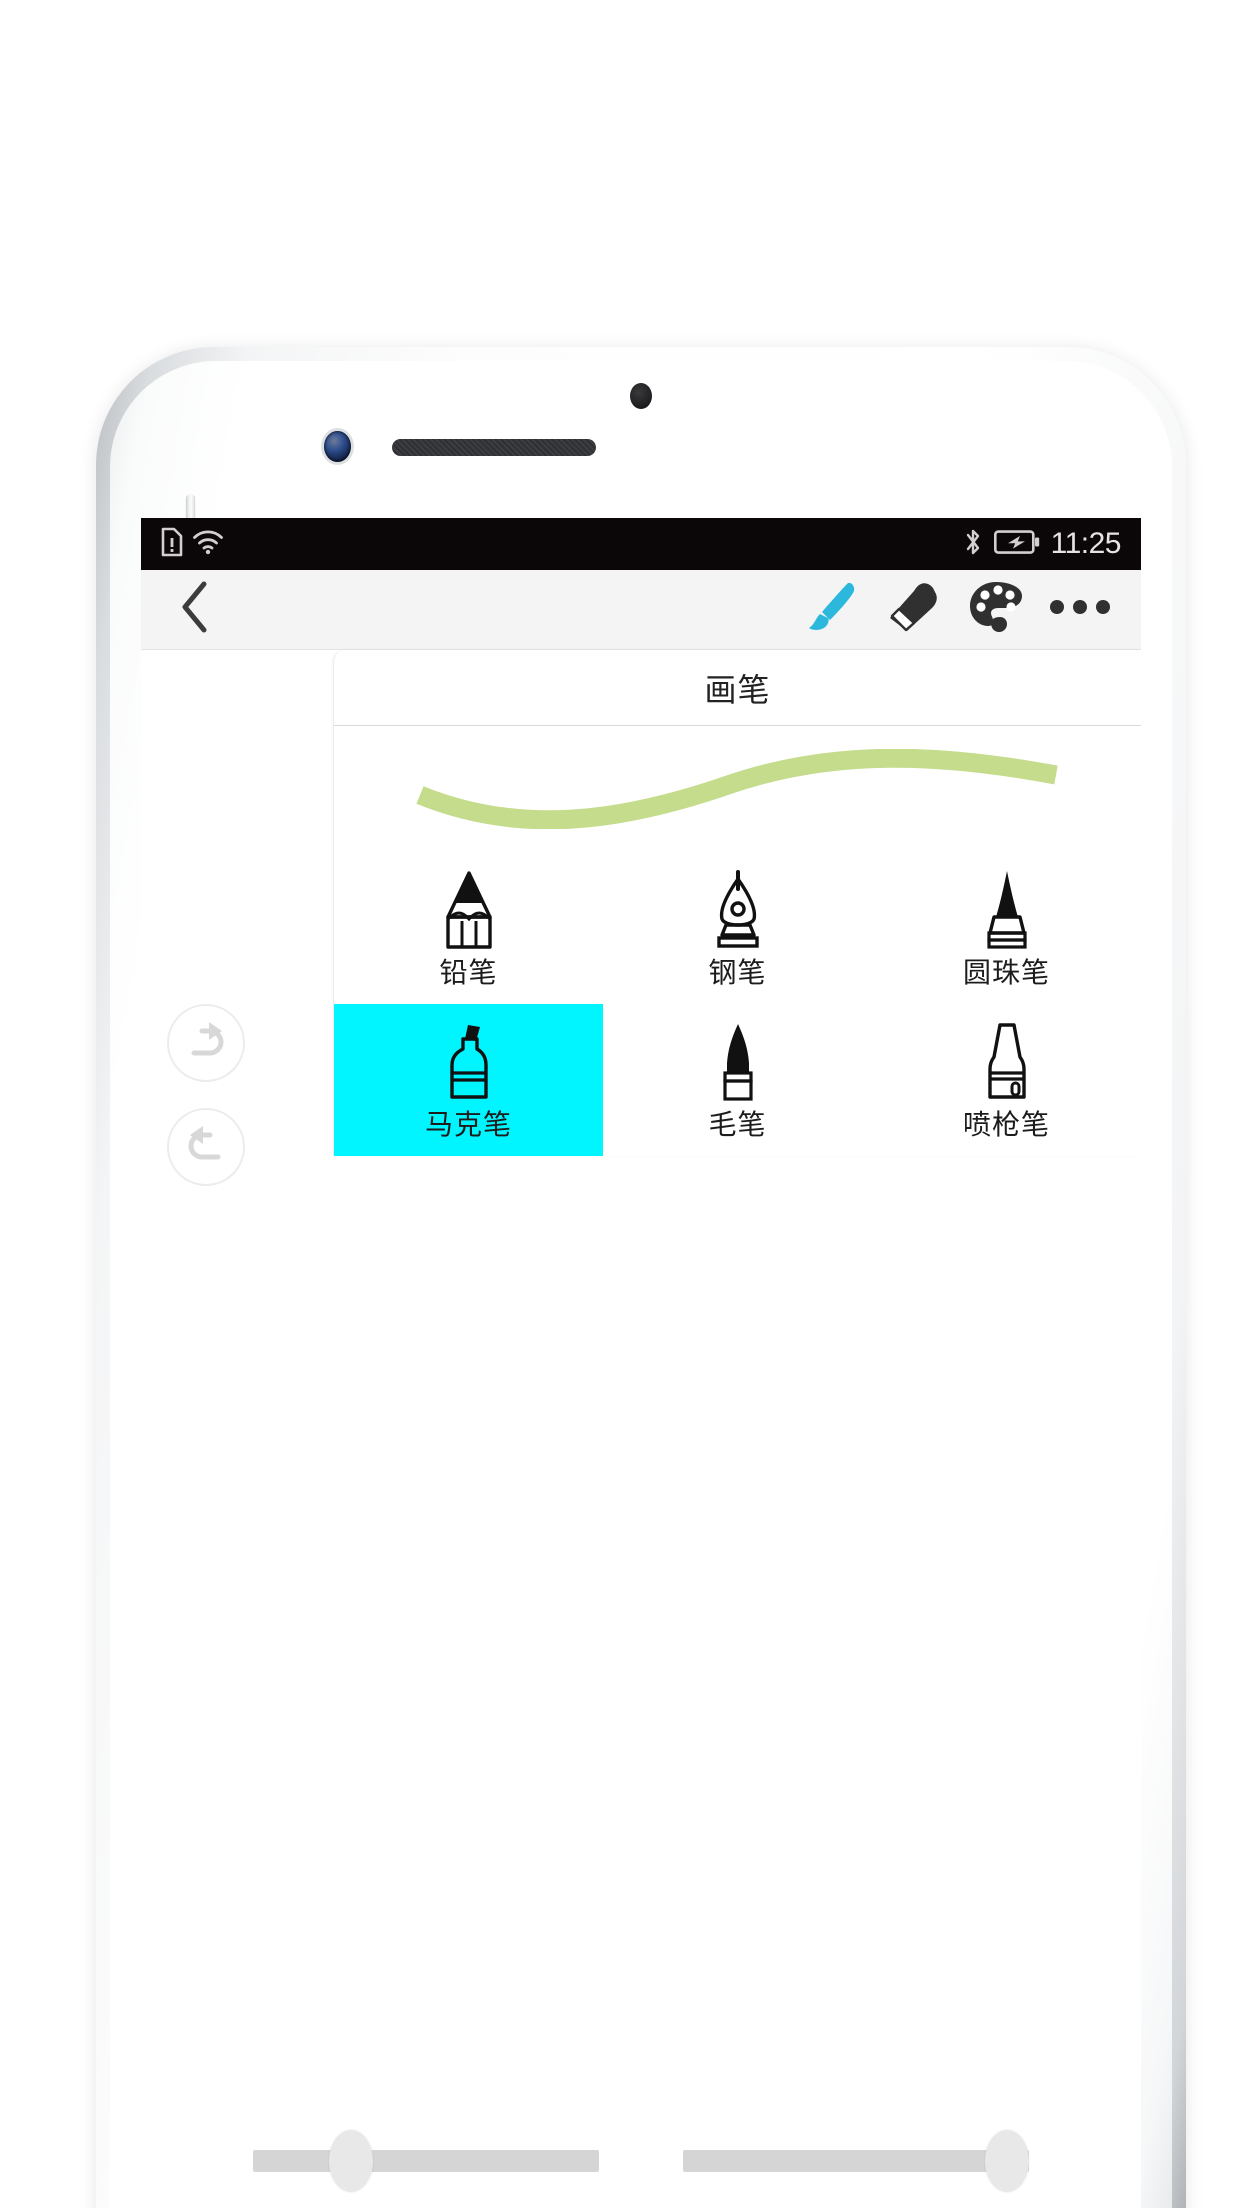  What do you see at coordinates (1016, 544) in the screenshot?
I see `battery-charging-icon` at bounding box center [1016, 544].